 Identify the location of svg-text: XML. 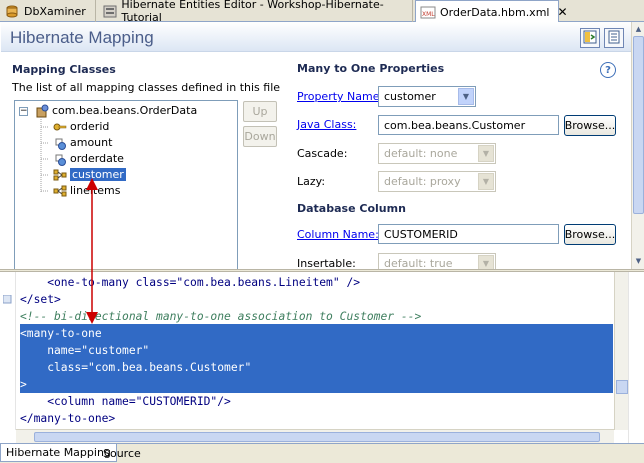
(428, 14).